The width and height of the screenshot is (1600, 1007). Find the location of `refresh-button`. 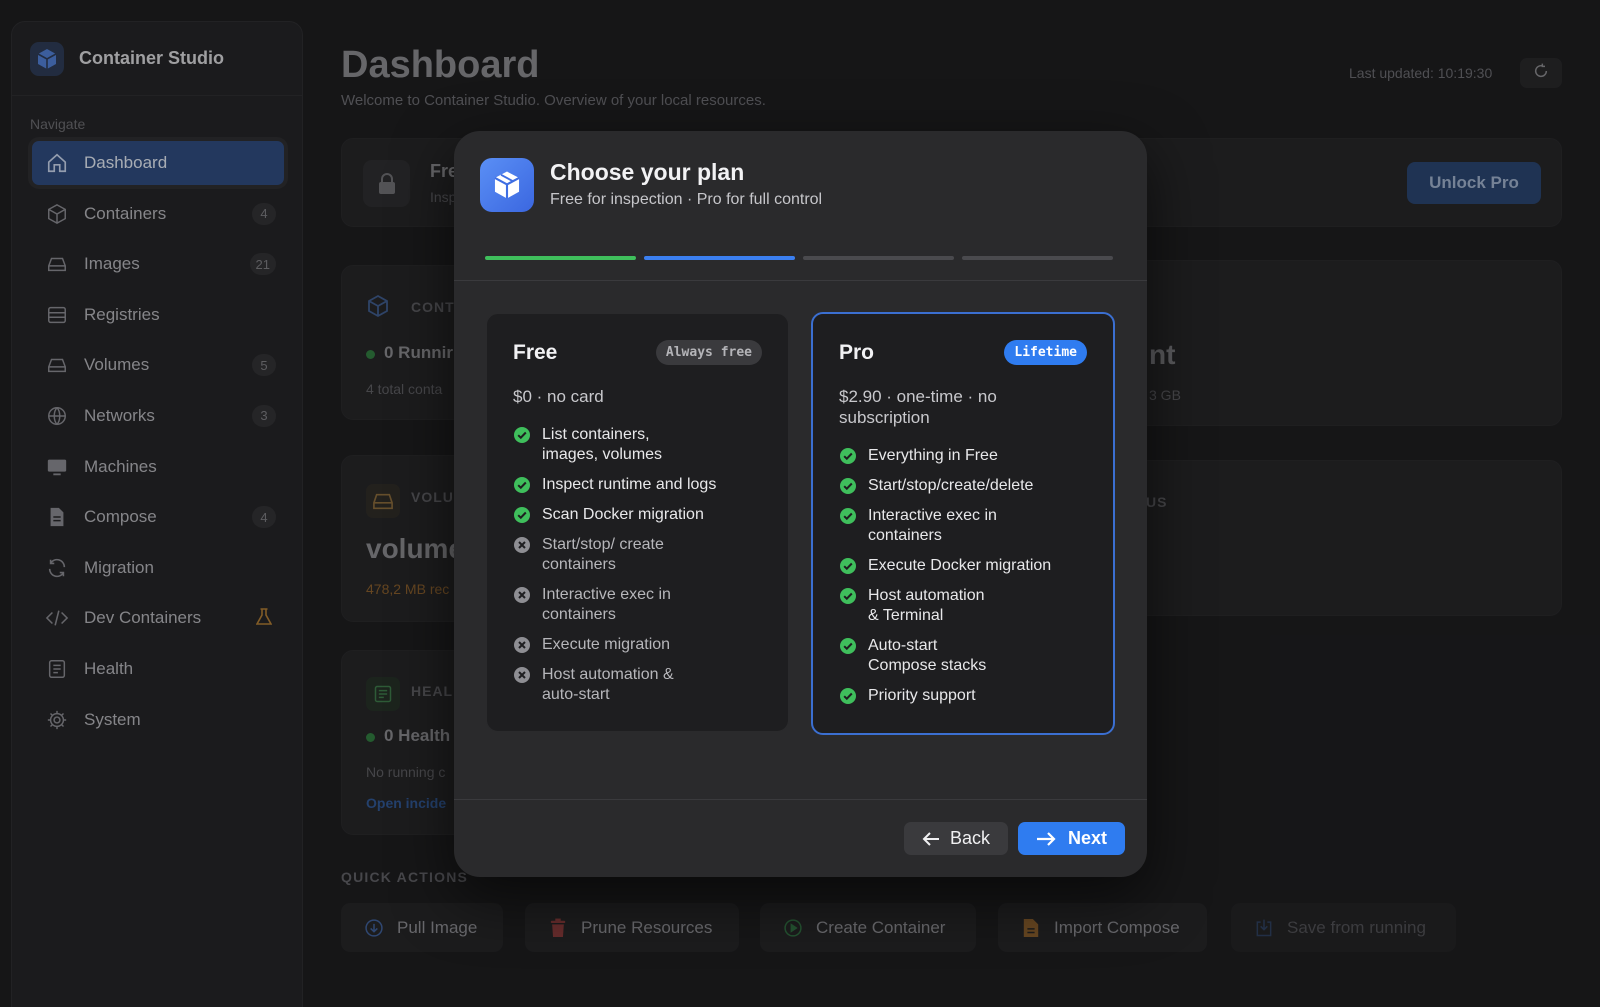

refresh-button is located at coordinates (1541, 73).